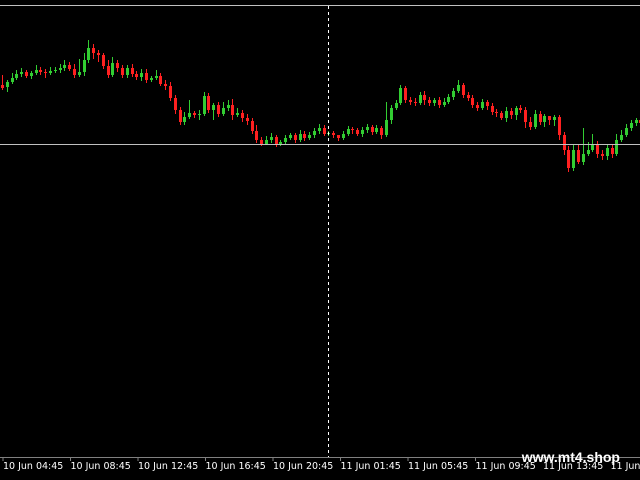  Describe the element at coordinates (303, 466) in the screenshot. I see `time-axis-tick-label: 10 Jun 20:45` at that location.